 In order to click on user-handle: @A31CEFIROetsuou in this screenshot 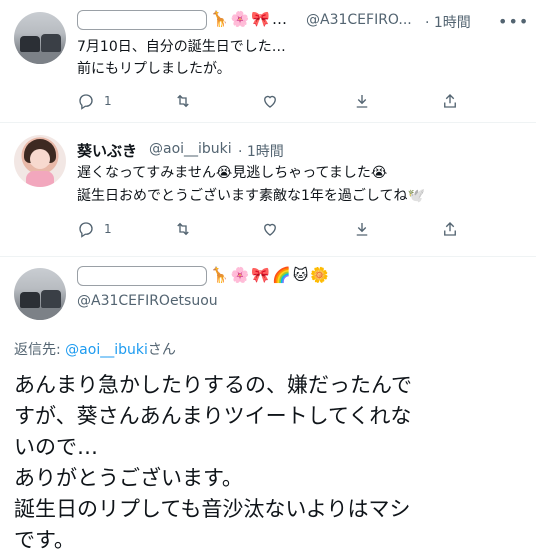, I will do `click(147, 301)`.